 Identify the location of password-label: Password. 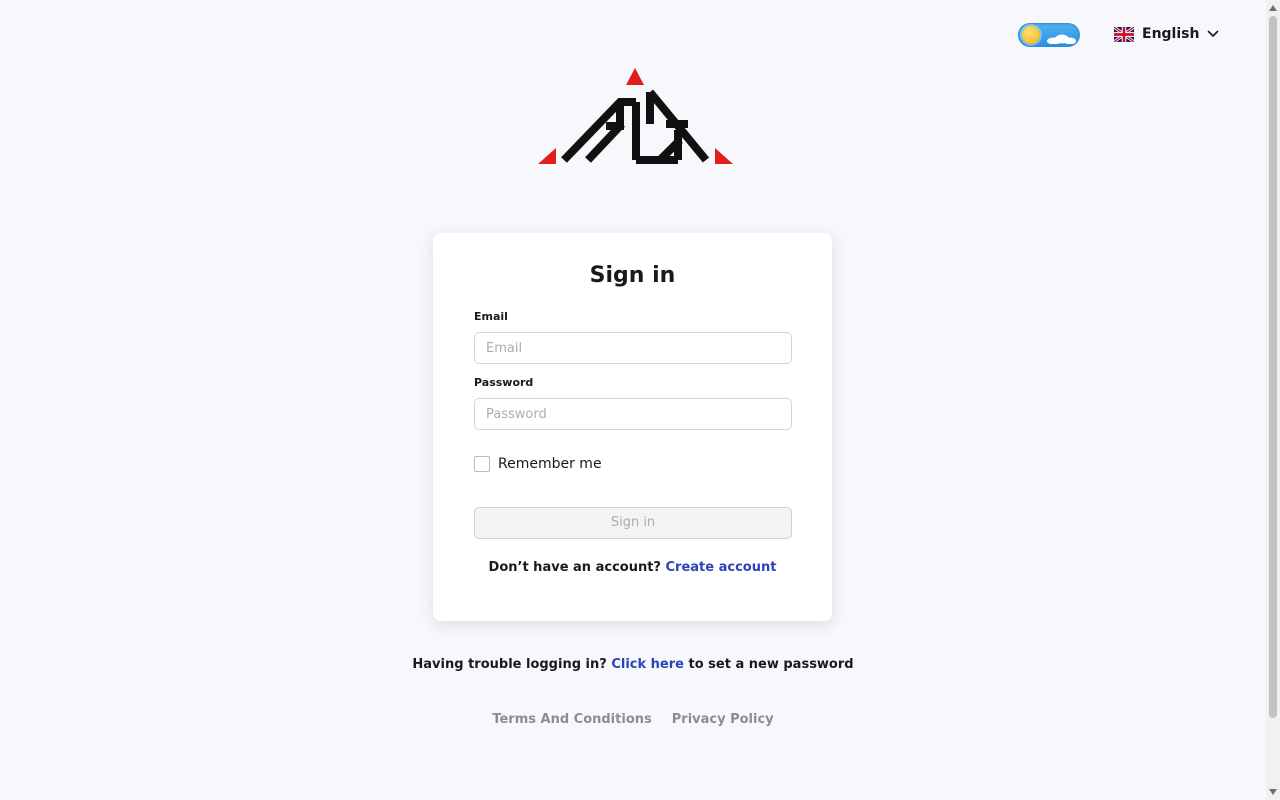
(504, 382).